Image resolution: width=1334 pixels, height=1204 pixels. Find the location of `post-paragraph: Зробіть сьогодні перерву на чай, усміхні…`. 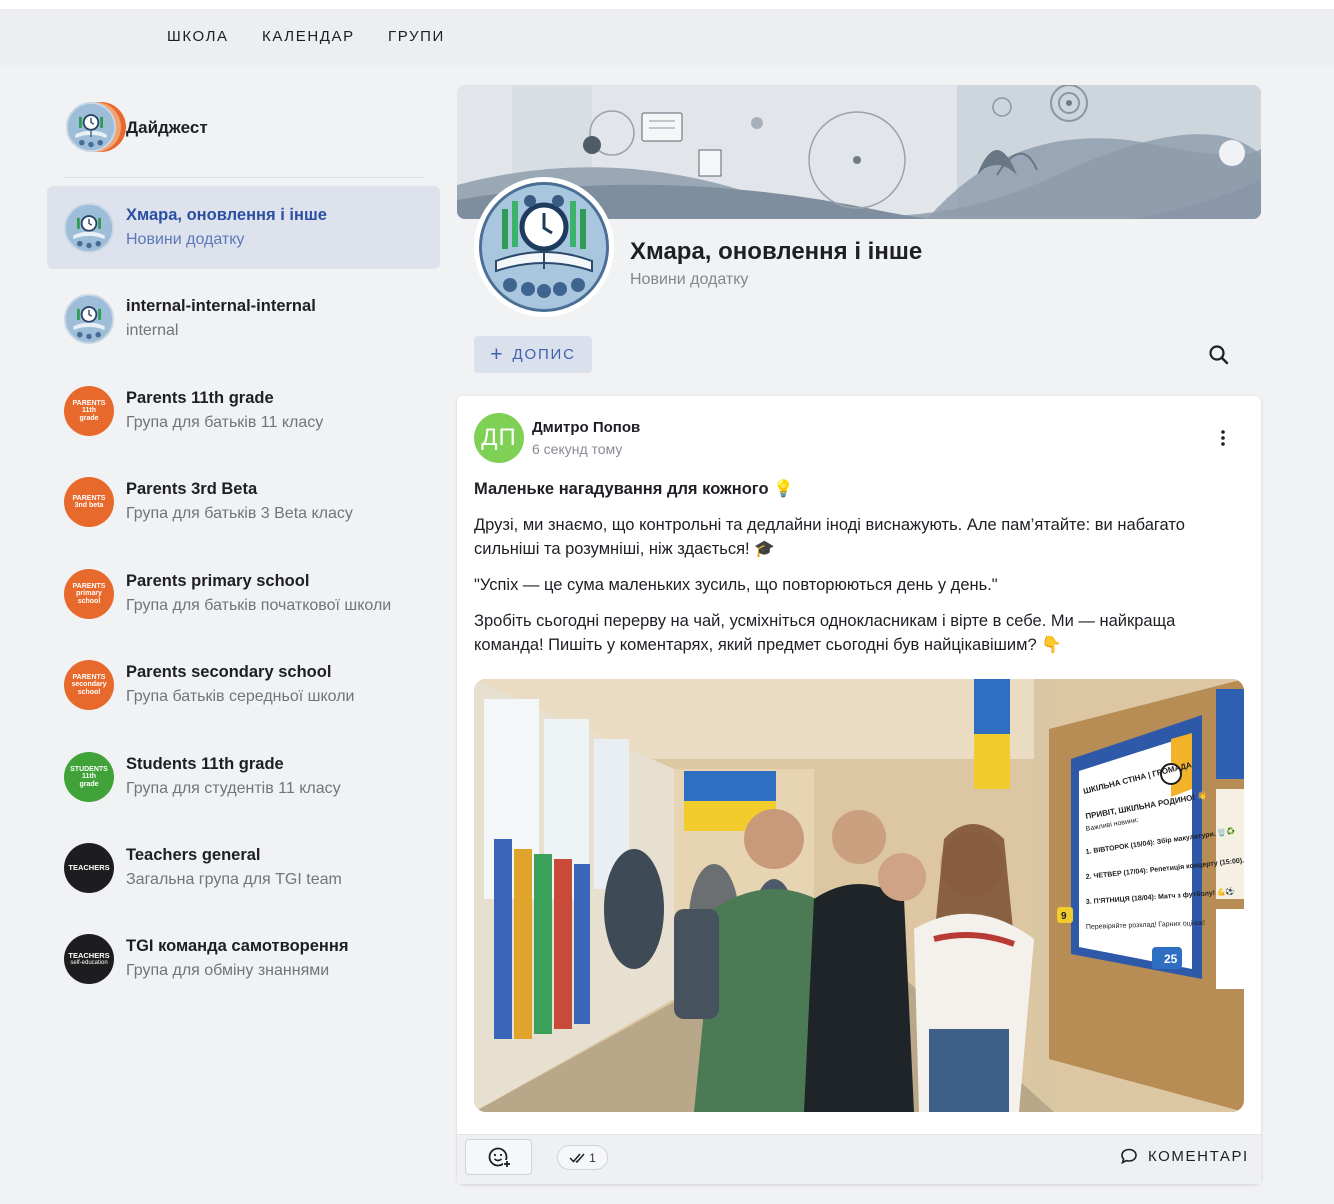

post-paragraph: Зробіть сьогодні перерву на чай, усміхні… is located at coordinates (825, 633).